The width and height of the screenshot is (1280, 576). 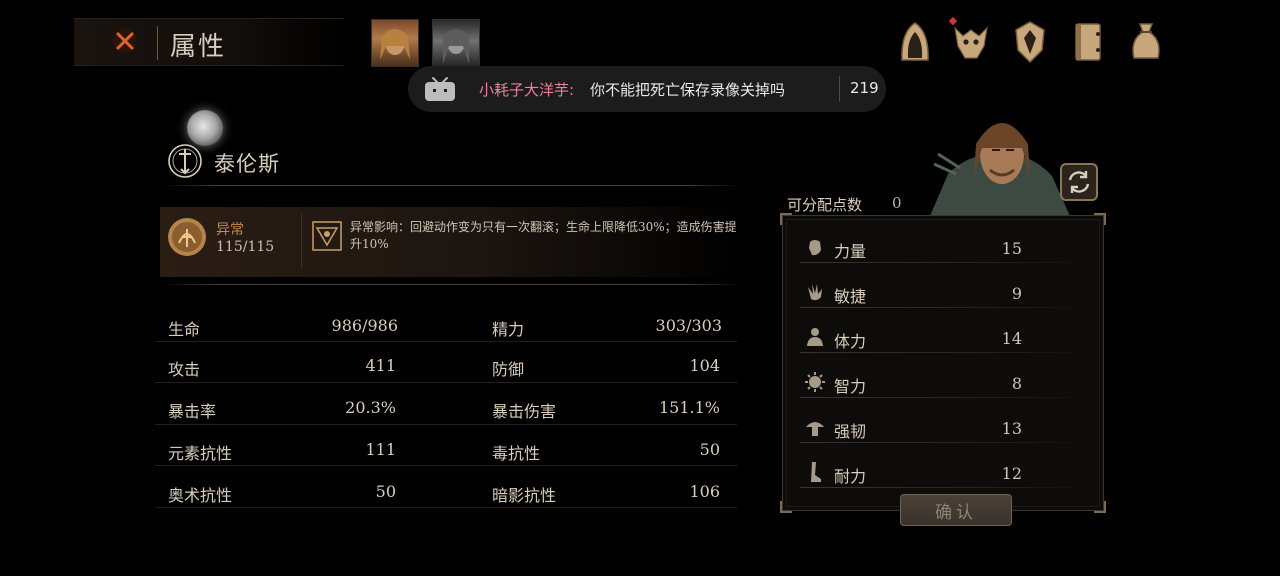 What do you see at coordinates (524, 495) in the screenshot?
I see `stat-name: 暗影抗性` at bounding box center [524, 495].